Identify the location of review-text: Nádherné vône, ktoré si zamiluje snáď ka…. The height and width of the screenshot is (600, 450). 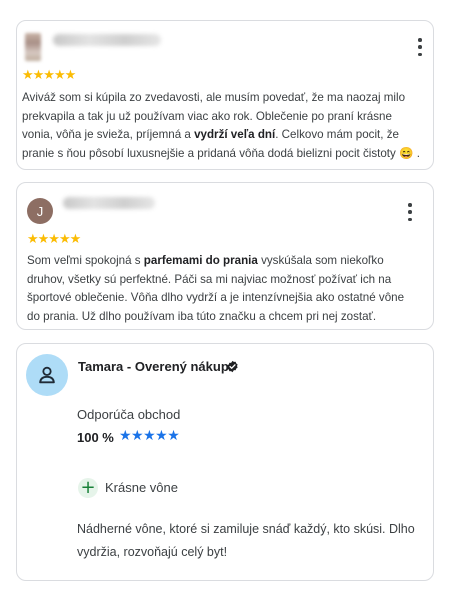
(246, 540).